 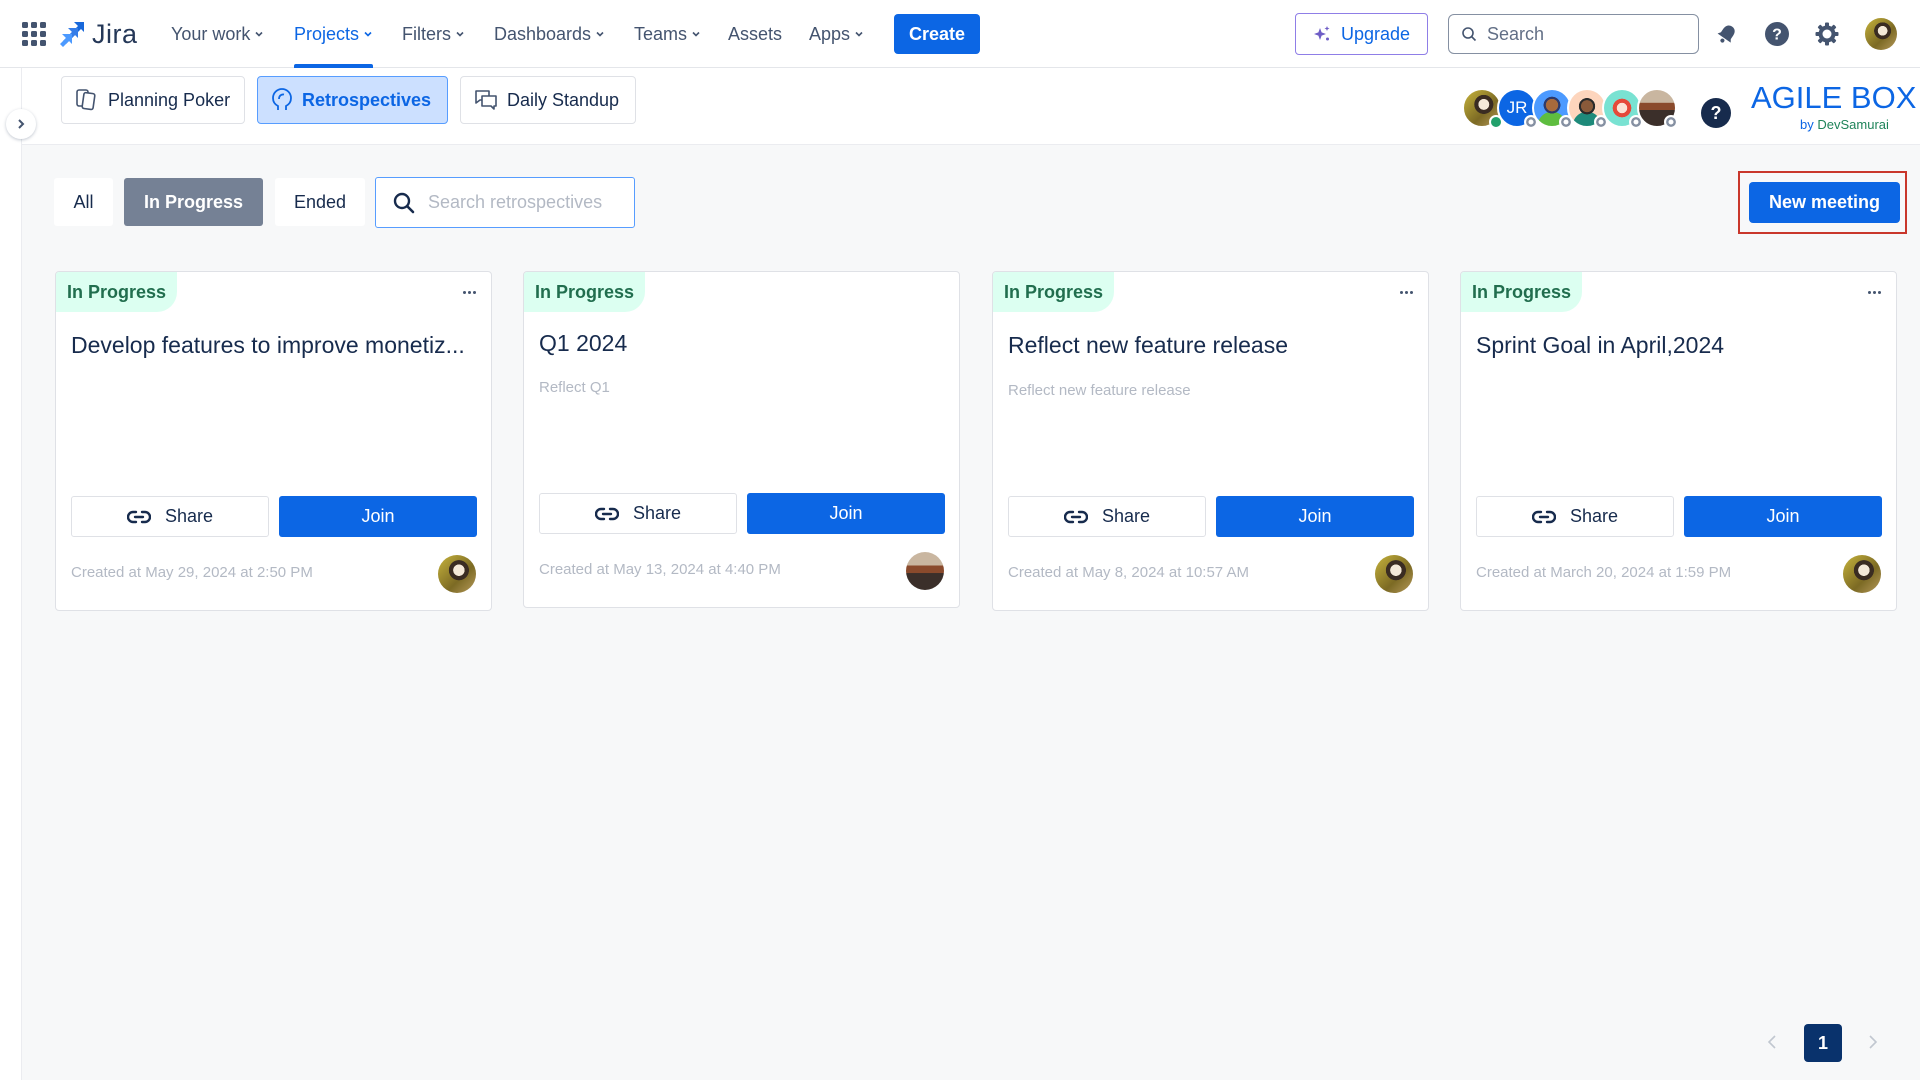 What do you see at coordinates (1128, 572) in the screenshot?
I see `created-timestamp: Created at May 8, 2024 at 10:57 AM` at bounding box center [1128, 572].